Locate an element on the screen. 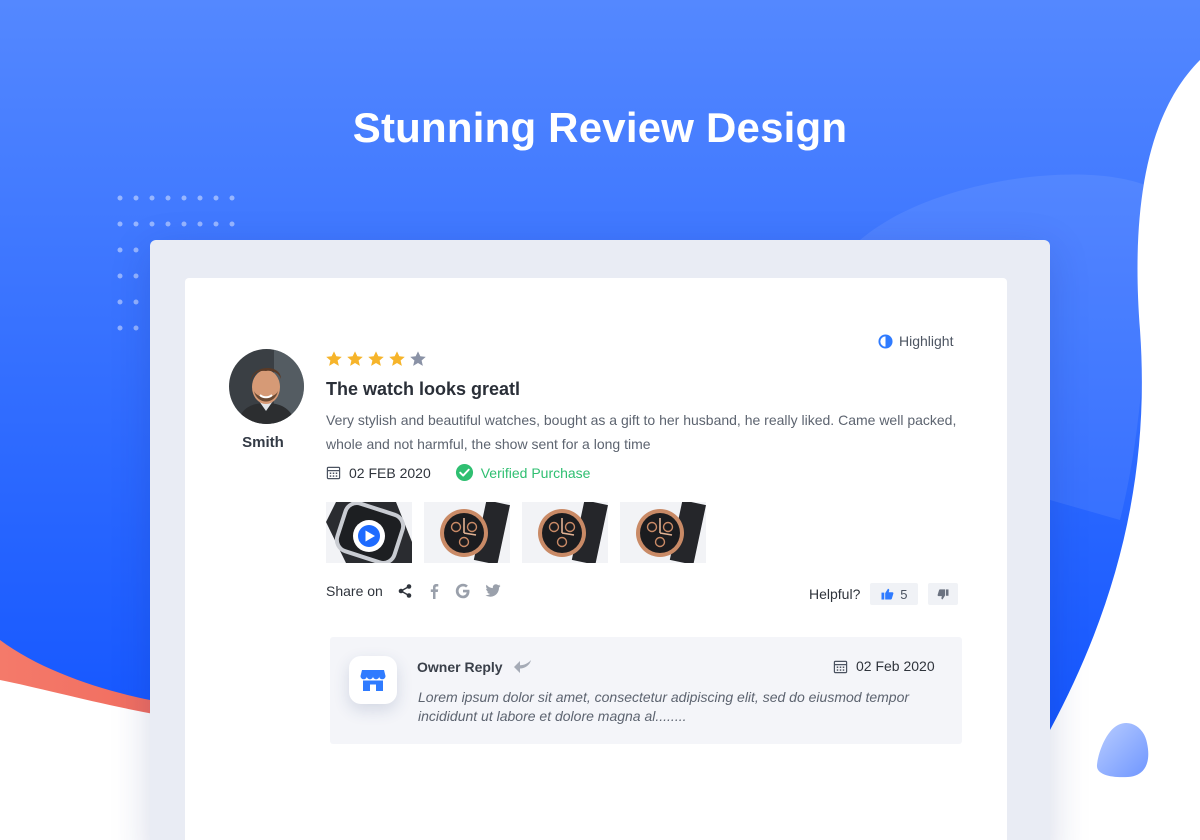 The height and width of the screenshot is (840, 1200). owner-reply-date: 02 Feb 2020 is located at coordinates (884, 666).